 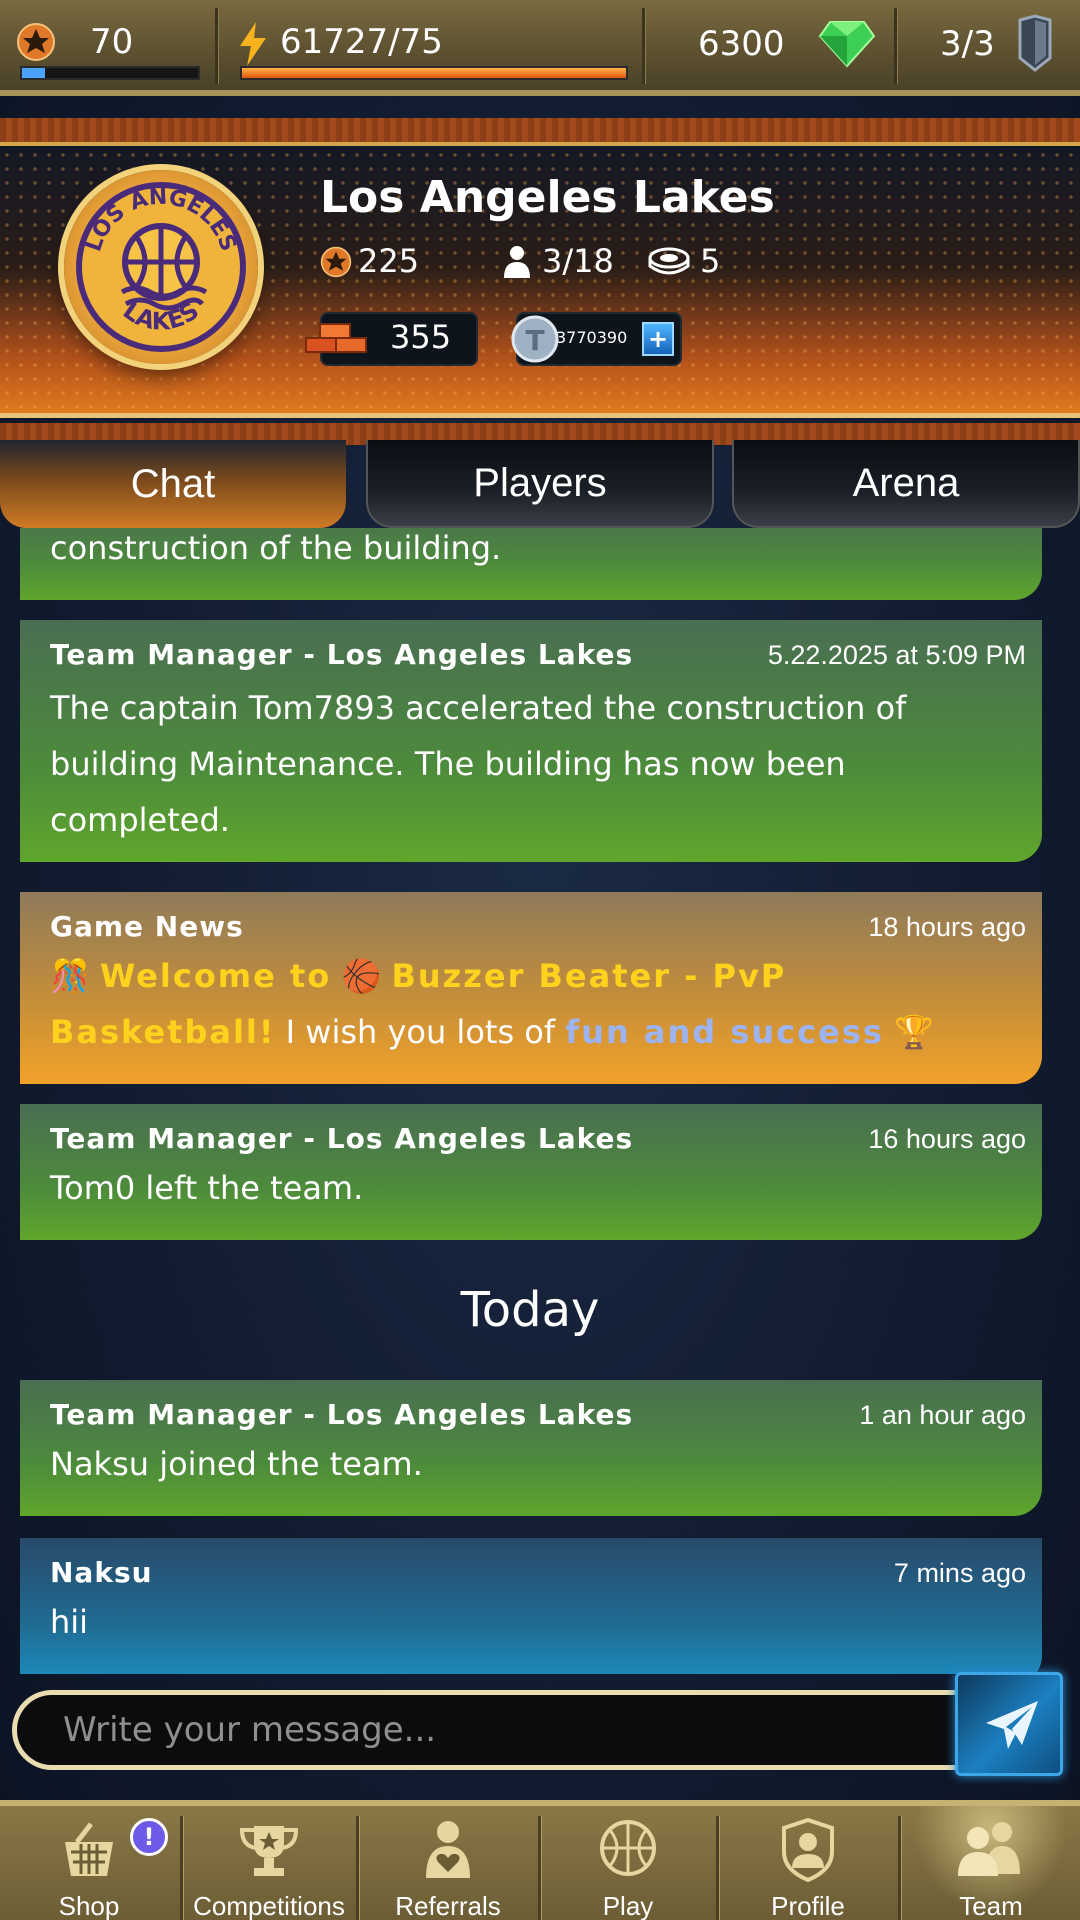 I want to click on top-status-bar: 70 61727/75 6300 3/3, so click(x=540, y=48).